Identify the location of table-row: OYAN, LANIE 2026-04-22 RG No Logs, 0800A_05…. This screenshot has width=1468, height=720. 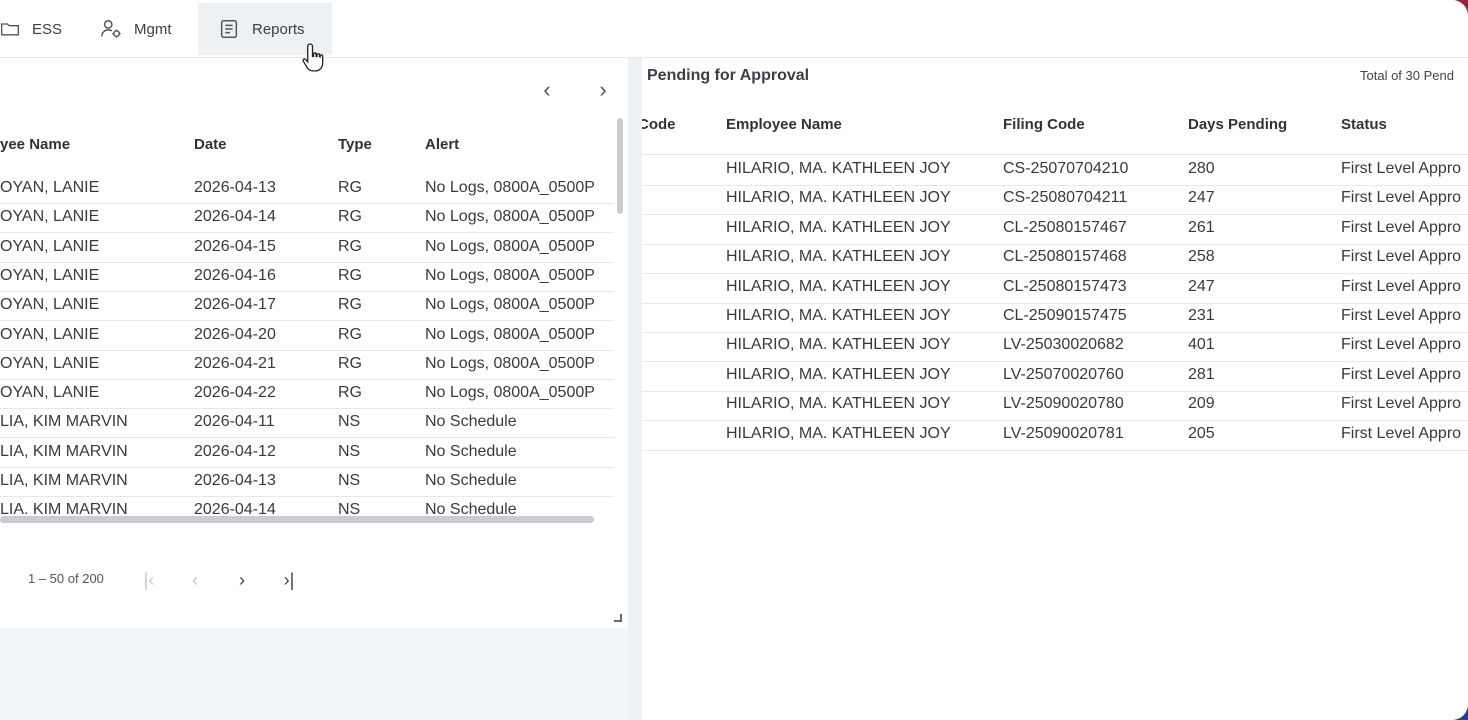
(307, 394).